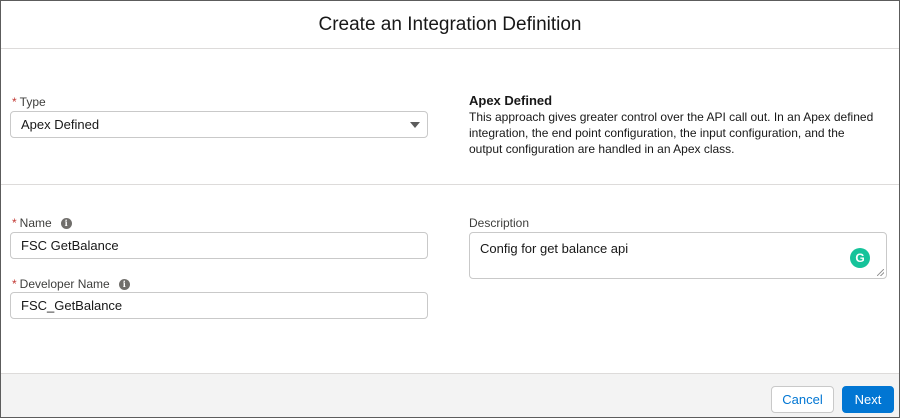 The height and width of the screenshot is (418, 900). What do you see at coordinates (72, 305) in the screenshot?
I see `developer-name-input-value: FSC_GetBalance` at bounding box center [72, 305].